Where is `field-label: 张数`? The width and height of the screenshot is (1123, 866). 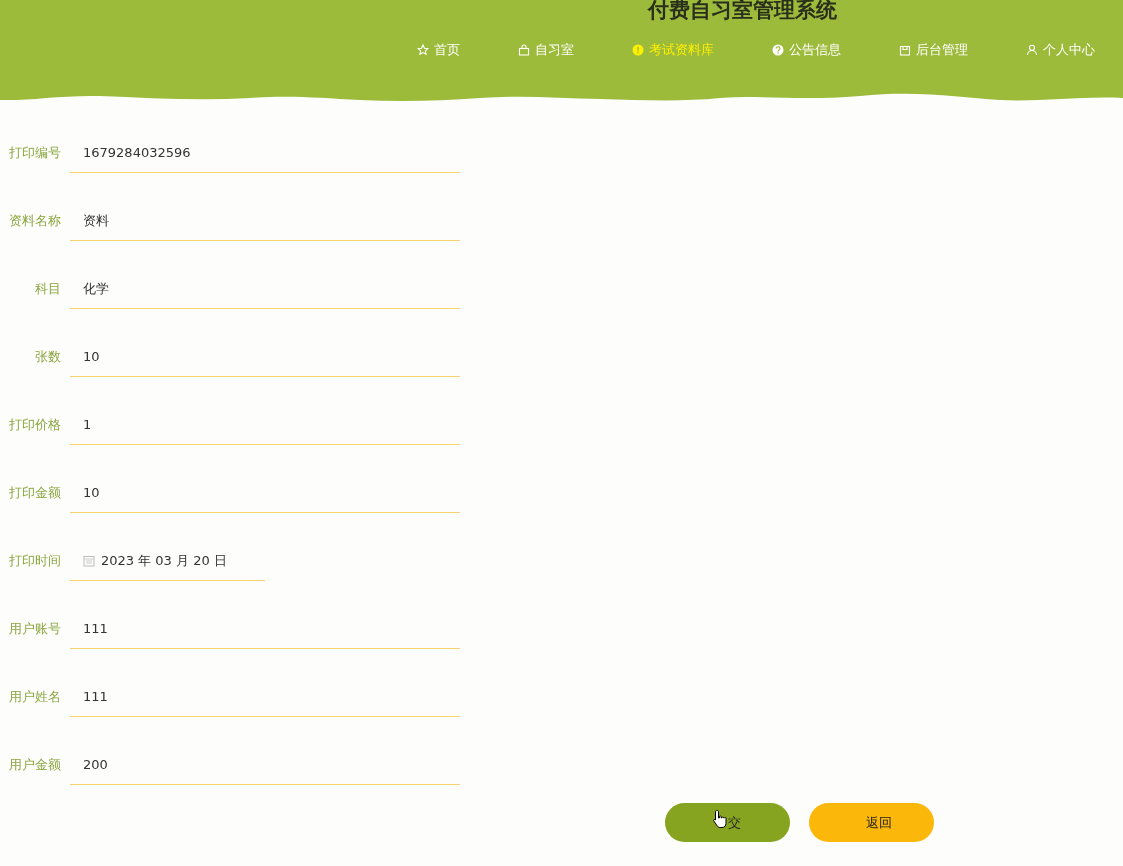
field-label: 张数 is located at coordinates (47, 357).